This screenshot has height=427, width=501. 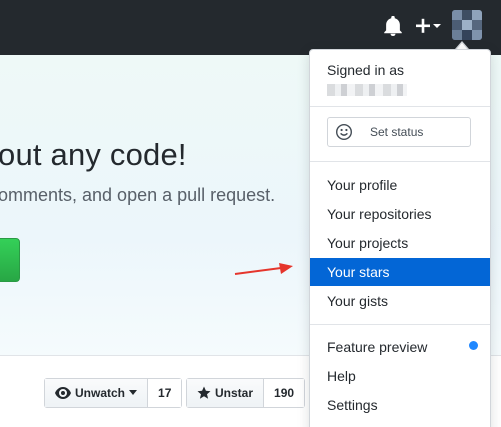 I want to click on stargazers-count: 190, so click(x=284, y=393).